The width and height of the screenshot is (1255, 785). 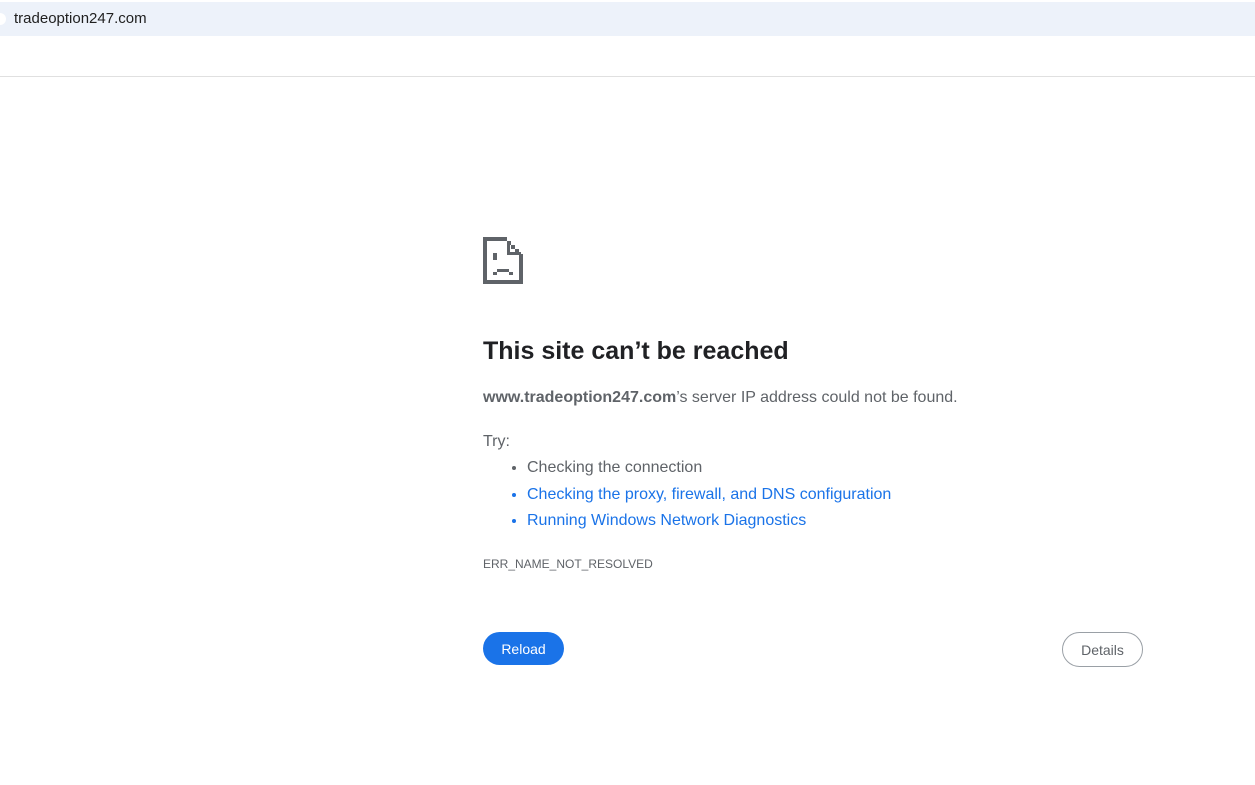 What do you see at coordinates (523, 648) in the screenshot?
I see `reload-button: Reload` at bounding box center [523, 648].